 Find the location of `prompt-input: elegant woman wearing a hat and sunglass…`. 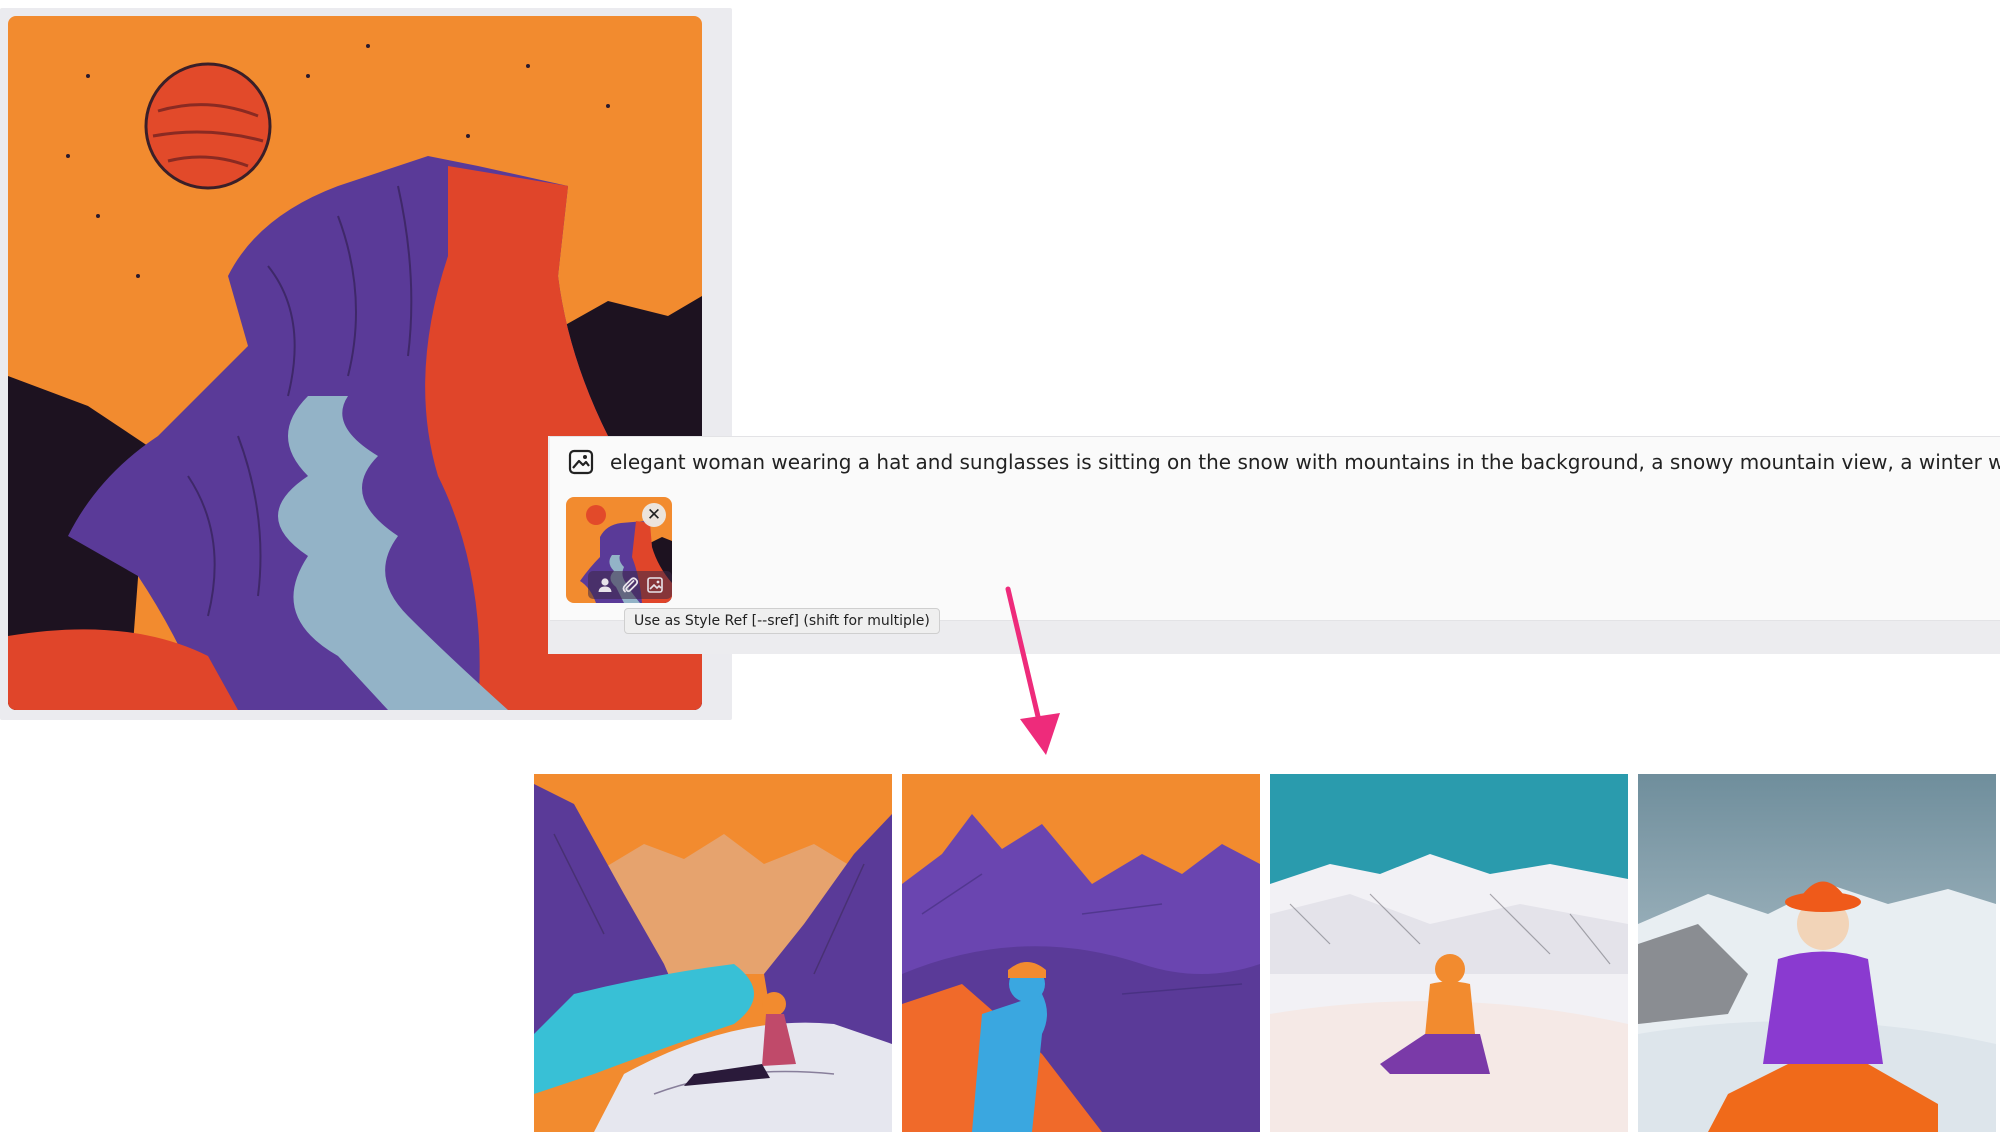

prompt-input: elegant woman wearing a hat and sunglass… is located at coordinates (1305, 462).